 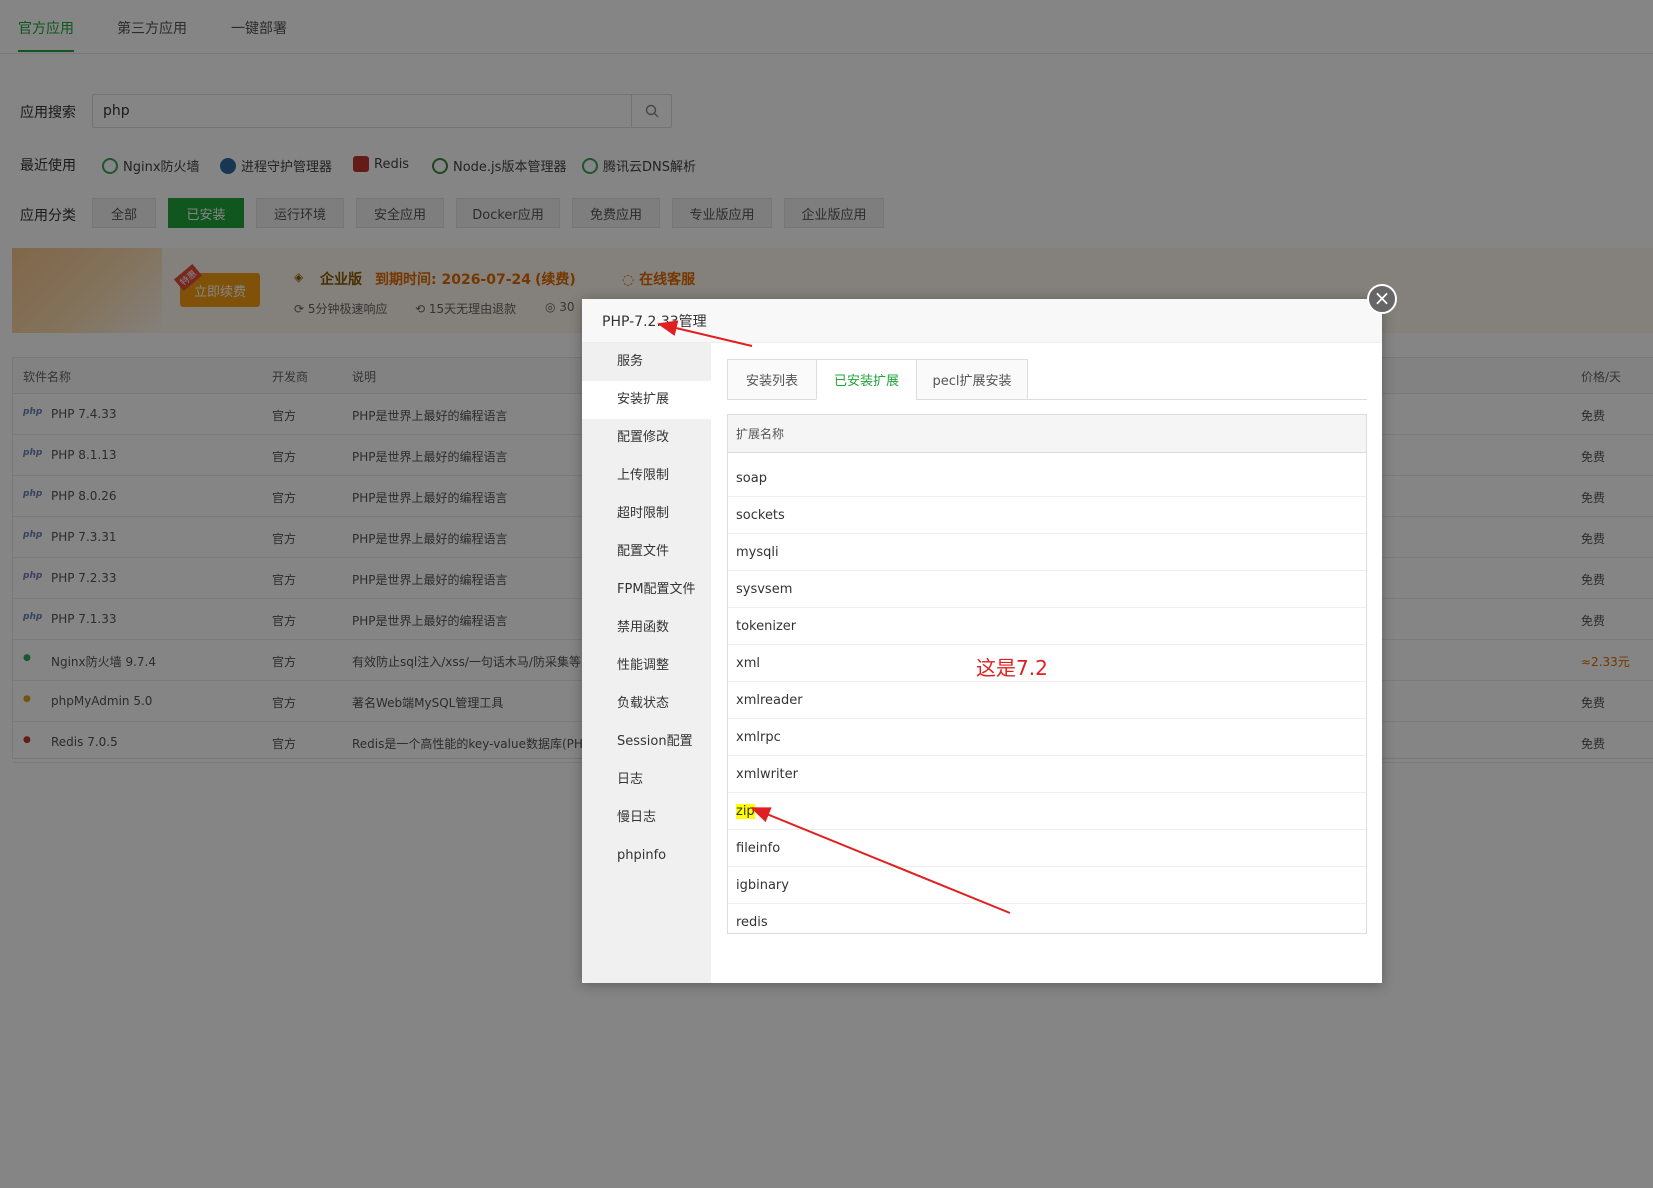 I want to click on tab-install-list: 安装列表, so click(x=772, y=379).